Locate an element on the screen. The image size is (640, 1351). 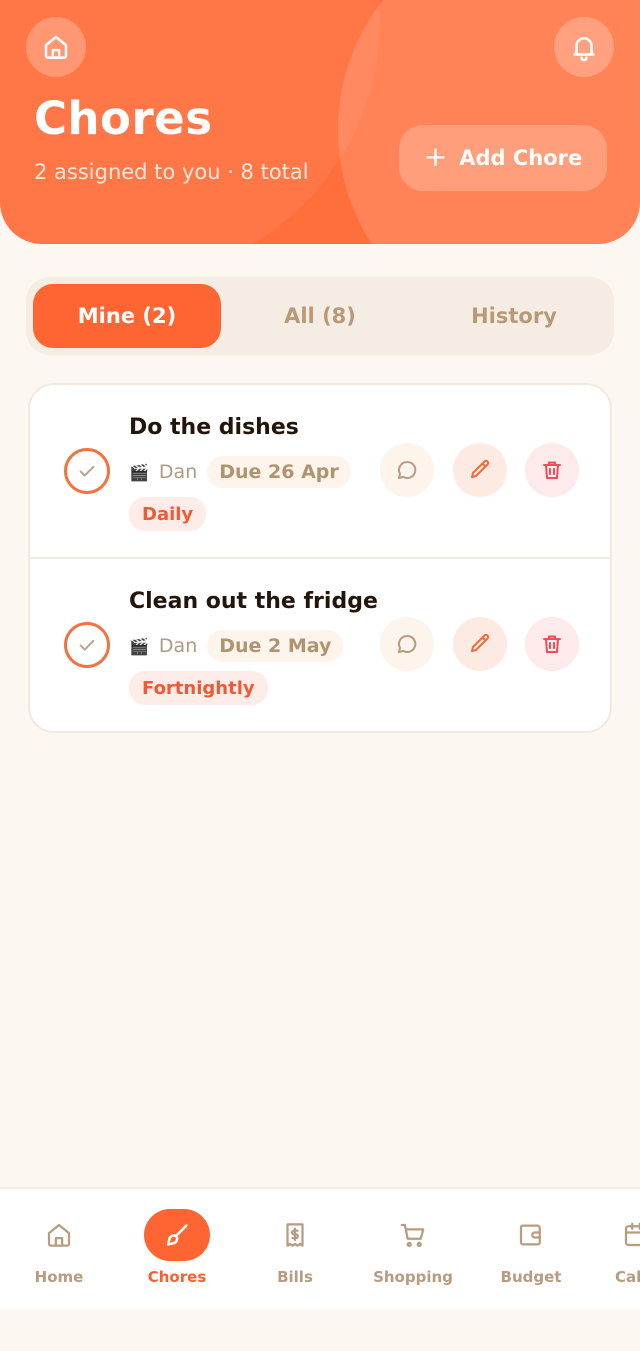
add-chore-label: Add Chore is located at coordinates (521, 158).